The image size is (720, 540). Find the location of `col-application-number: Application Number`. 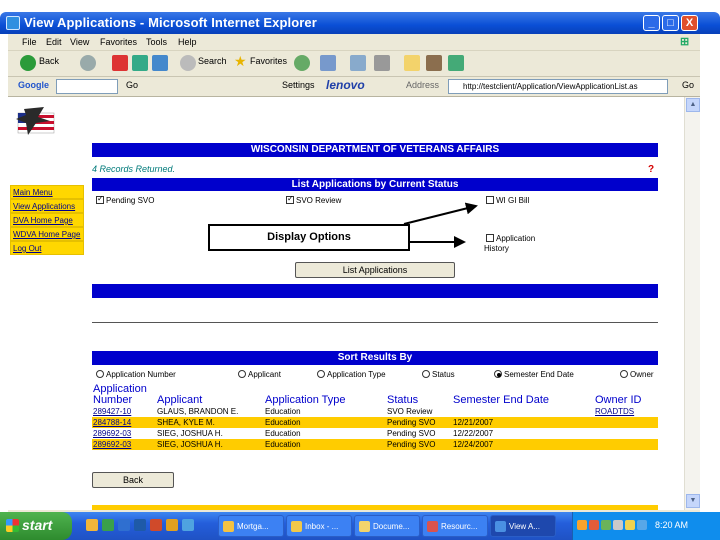

col-application-number: Application Number is located at coordinates (124, 395).